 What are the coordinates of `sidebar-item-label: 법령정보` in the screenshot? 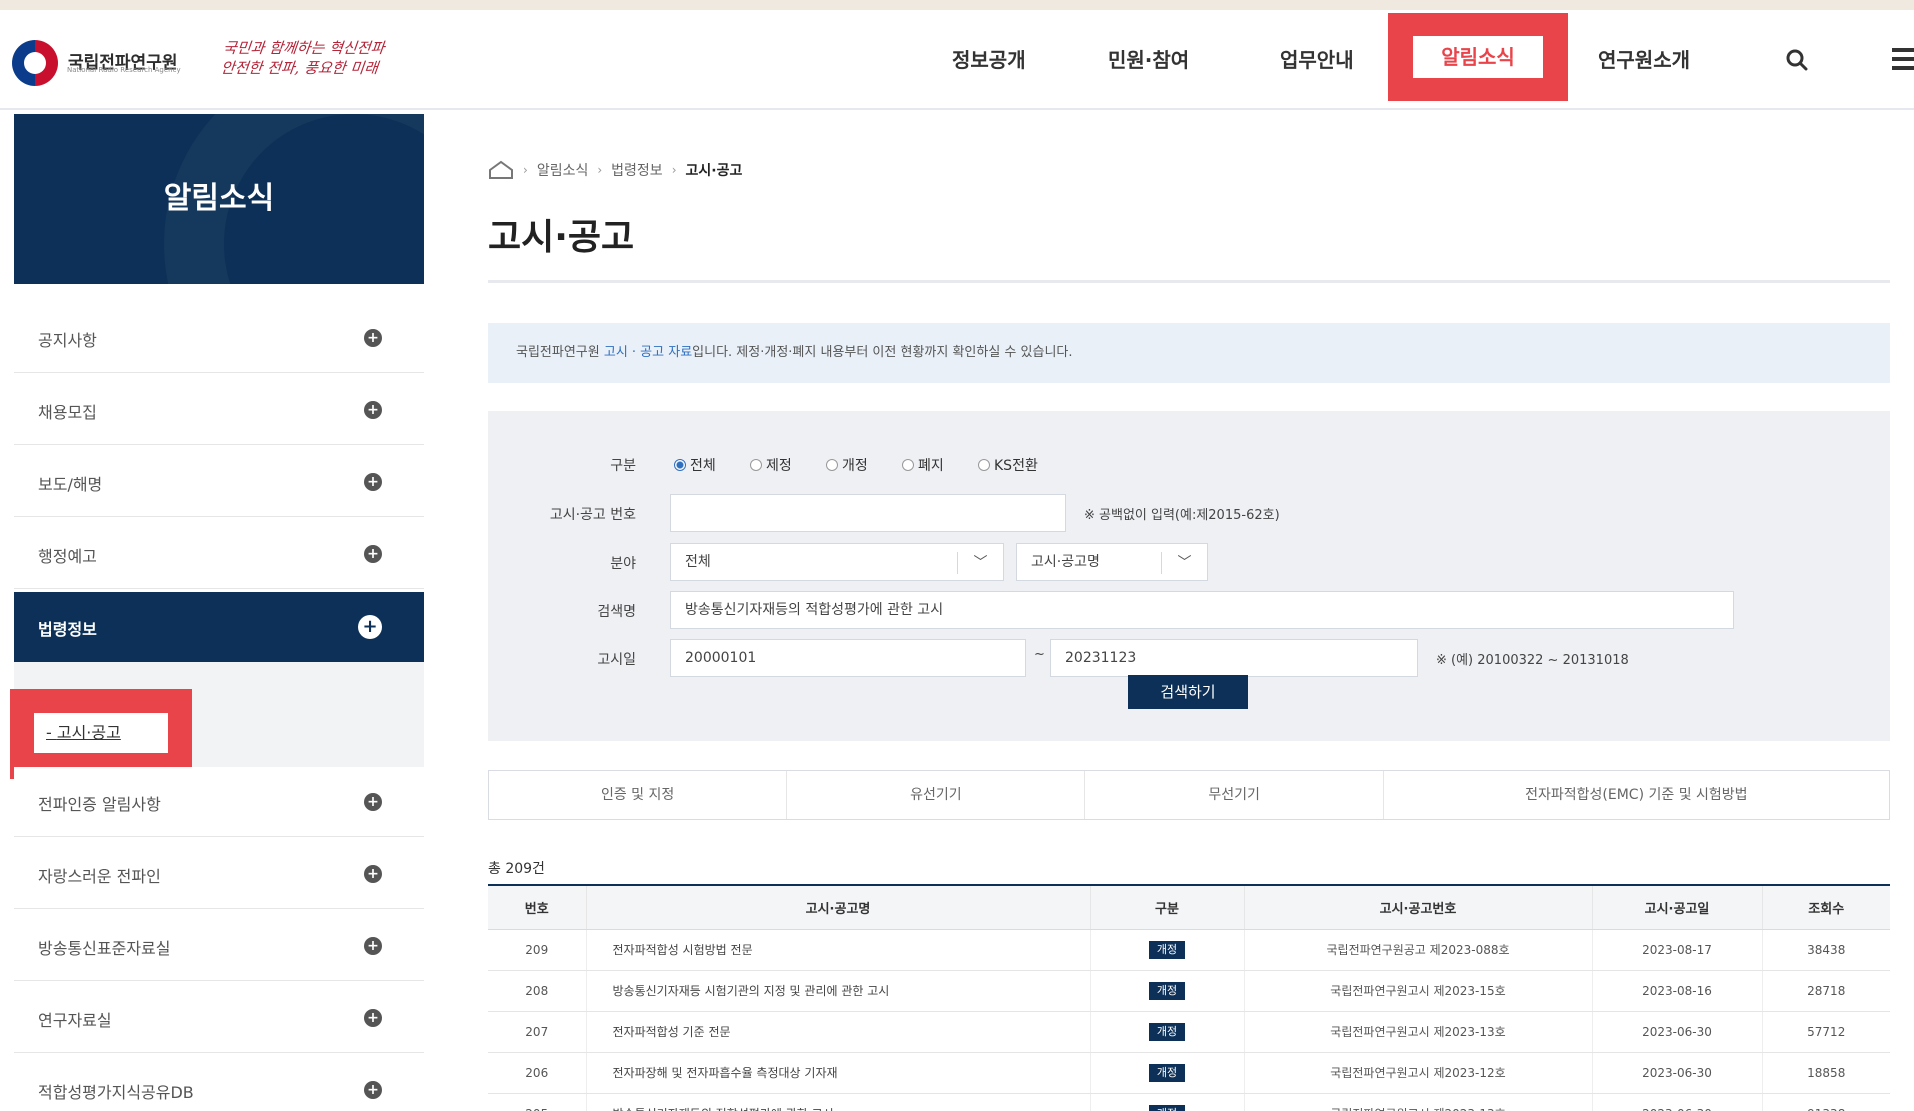 It's located at (67, 629).